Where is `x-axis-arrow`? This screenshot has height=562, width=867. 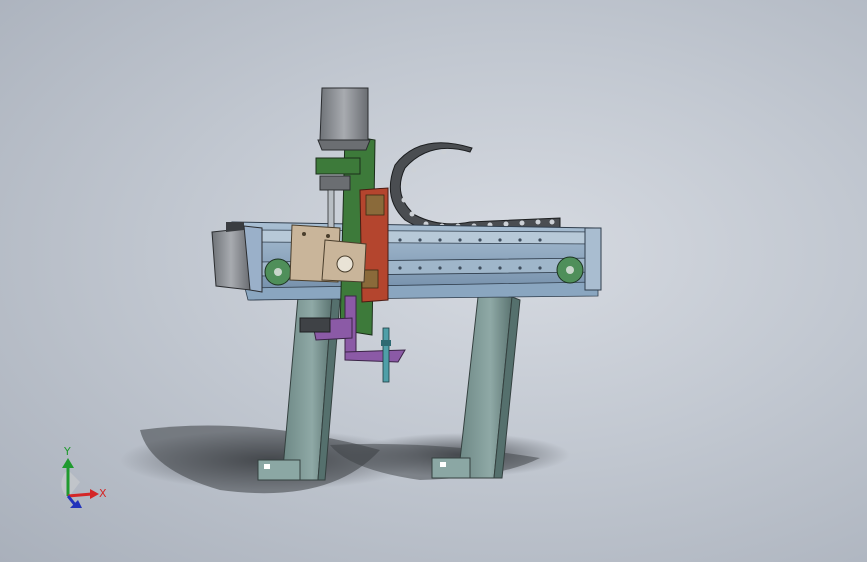
x-axis-arrow is located at coordinates (80, 495).